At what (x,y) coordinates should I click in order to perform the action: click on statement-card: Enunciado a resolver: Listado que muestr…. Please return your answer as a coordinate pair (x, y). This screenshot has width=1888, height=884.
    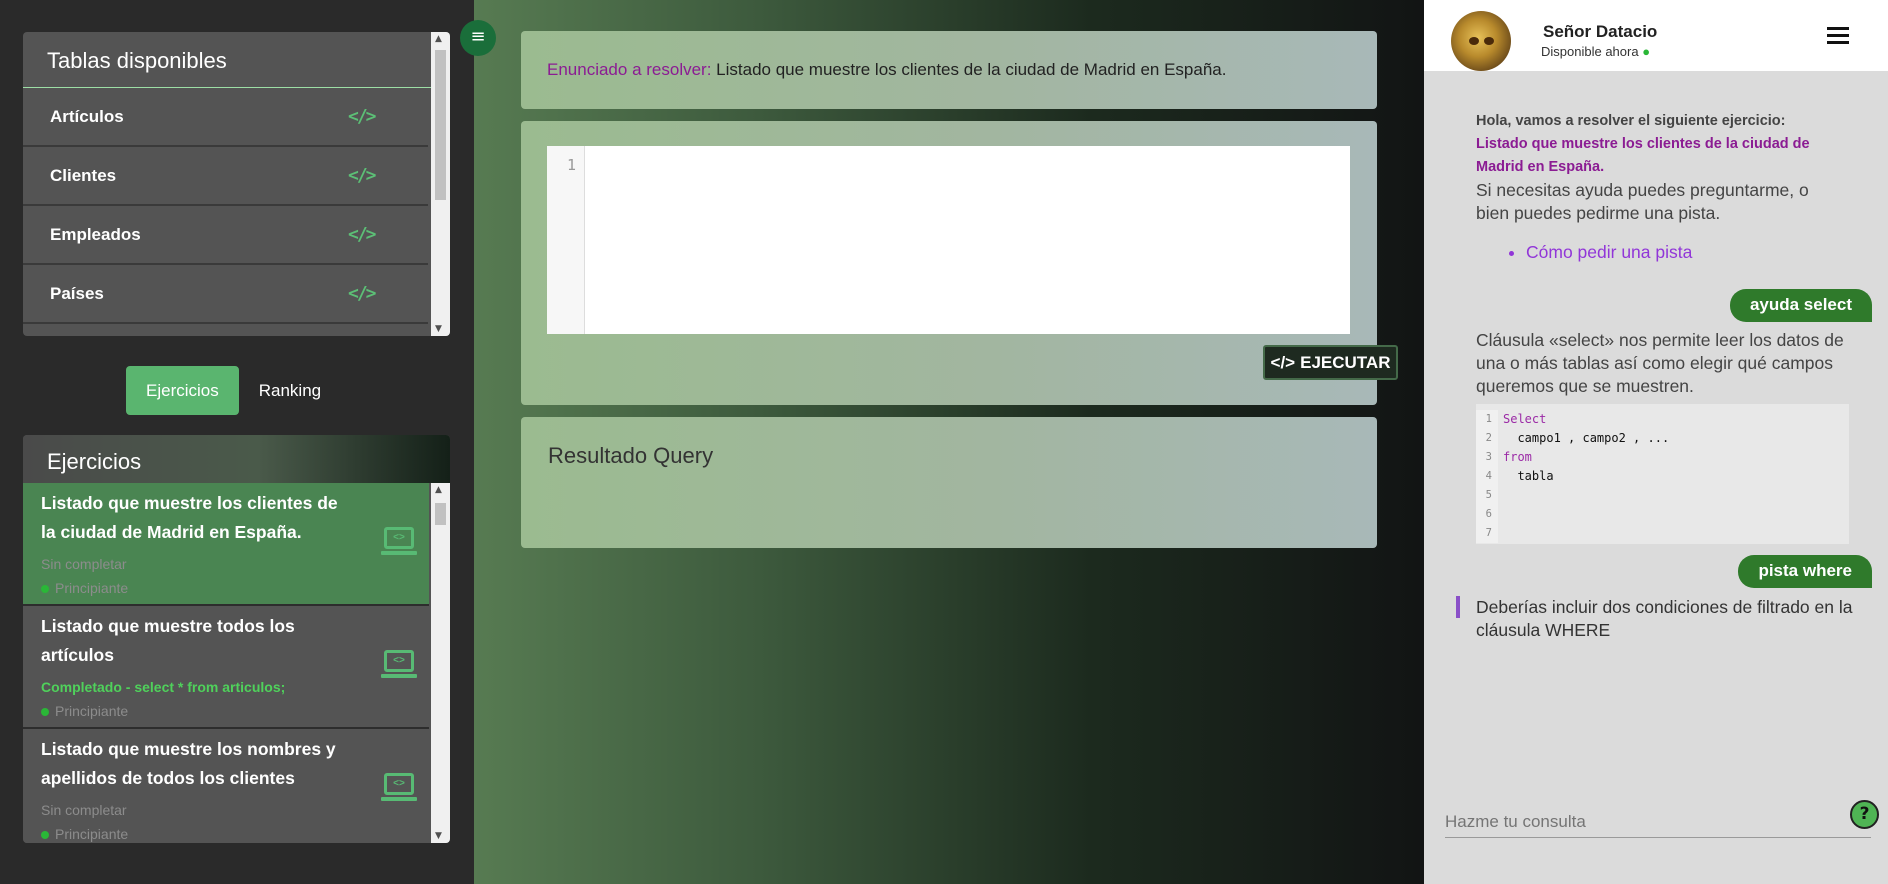
    Looking at the image, I should click on (949, 70).